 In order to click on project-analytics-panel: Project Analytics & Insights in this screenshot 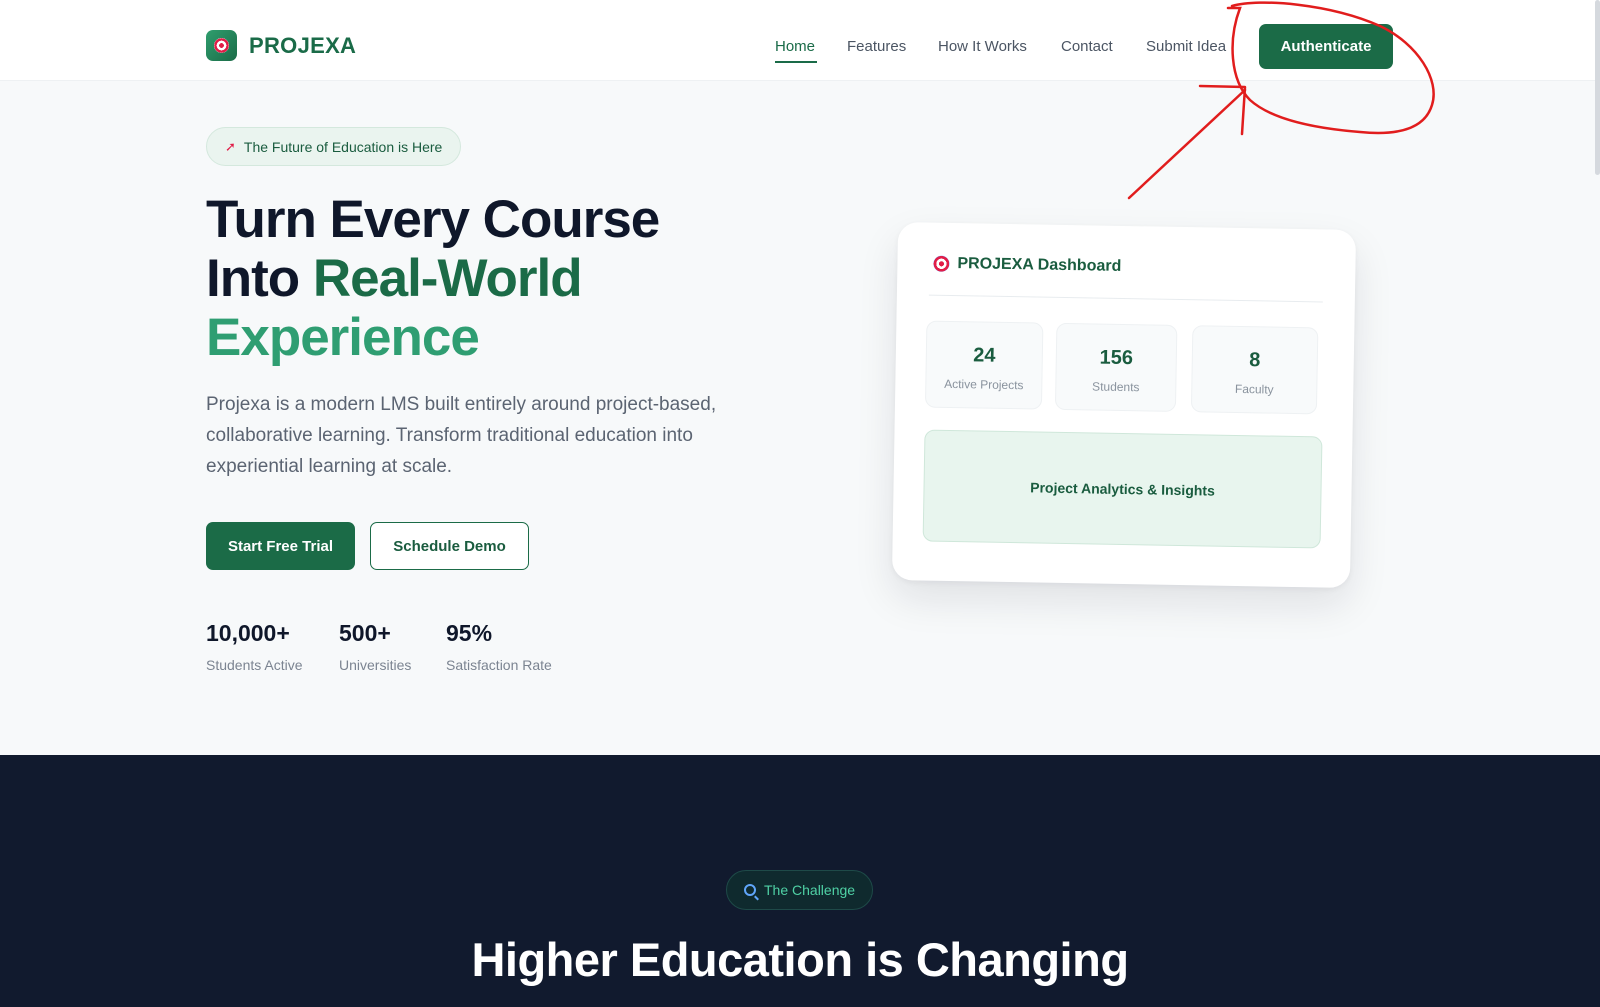, I will do `click(1122, 489)`.